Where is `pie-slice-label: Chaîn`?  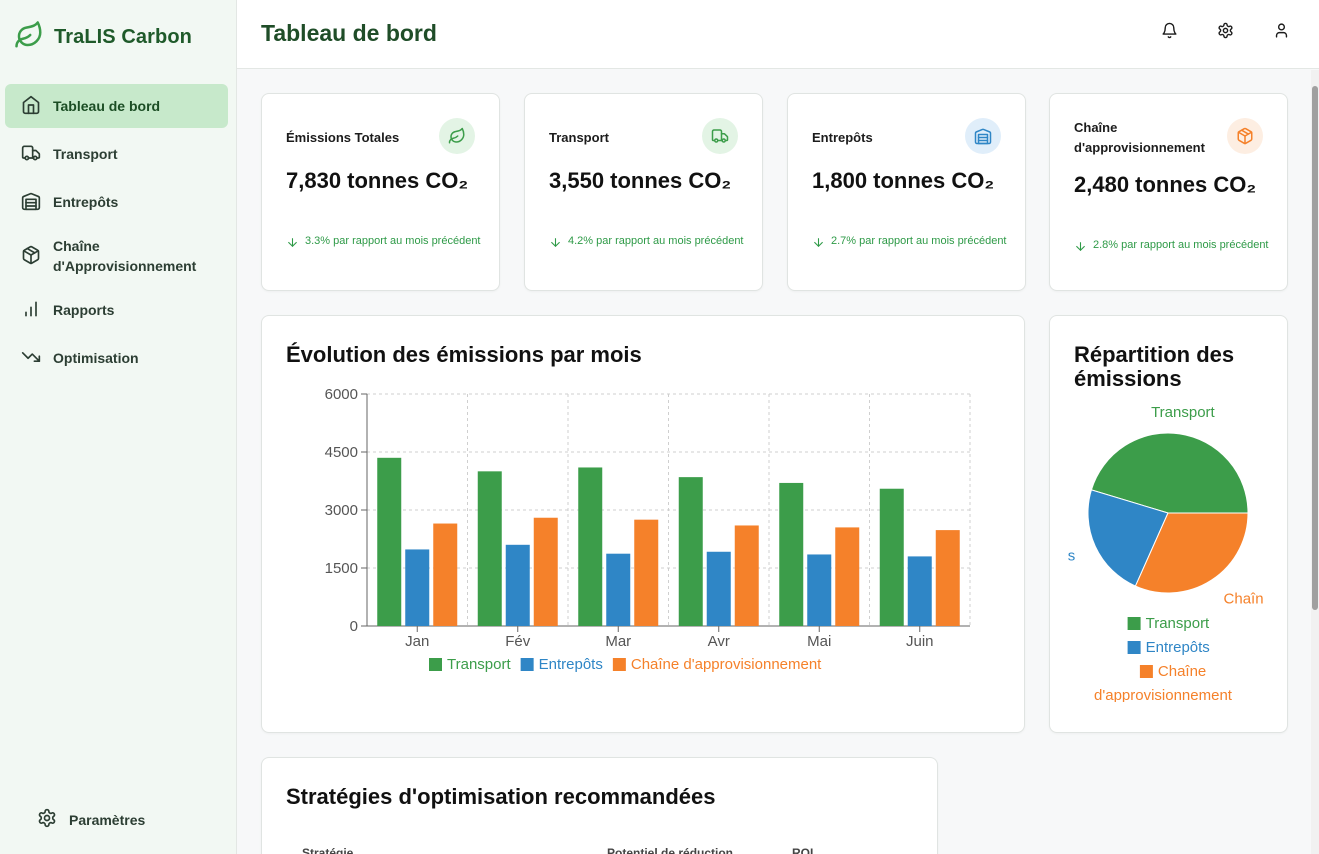 pie-slice-label: Chaîn is located at coordinates (1244, 599).